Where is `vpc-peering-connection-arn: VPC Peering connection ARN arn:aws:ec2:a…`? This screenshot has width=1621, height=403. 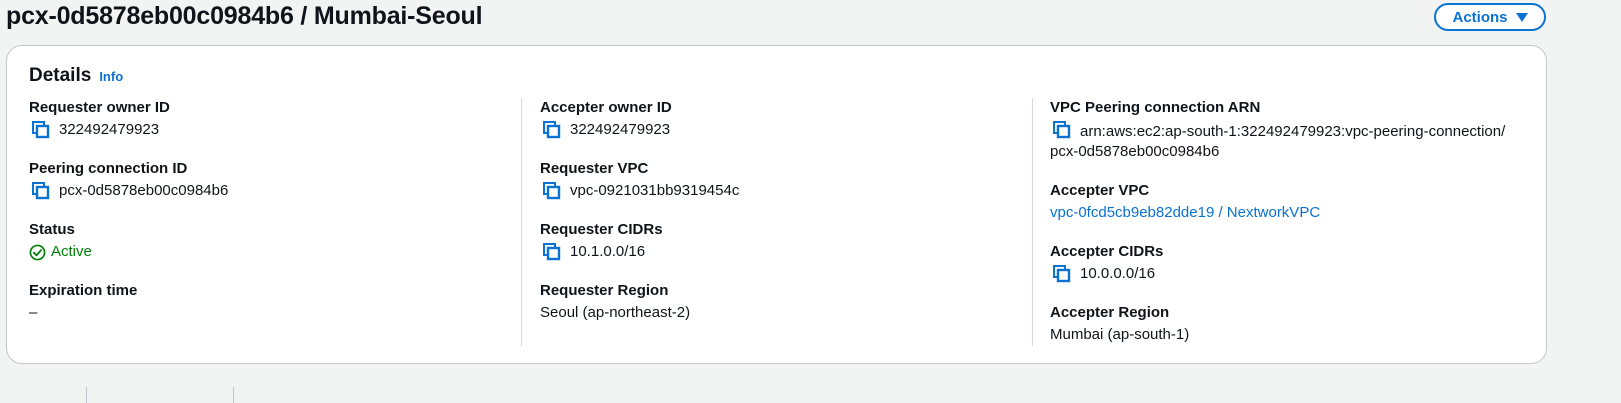 vpc-peering-connection-arn: VPC Peering connection ARN arn:aws:ec2:a… is located at coordinates (1285, 130).